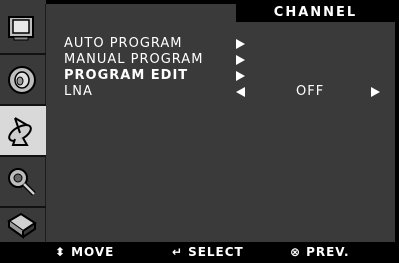  I want to click on menu-item-label: MANUAL PROGRAM, so click(134, 59).